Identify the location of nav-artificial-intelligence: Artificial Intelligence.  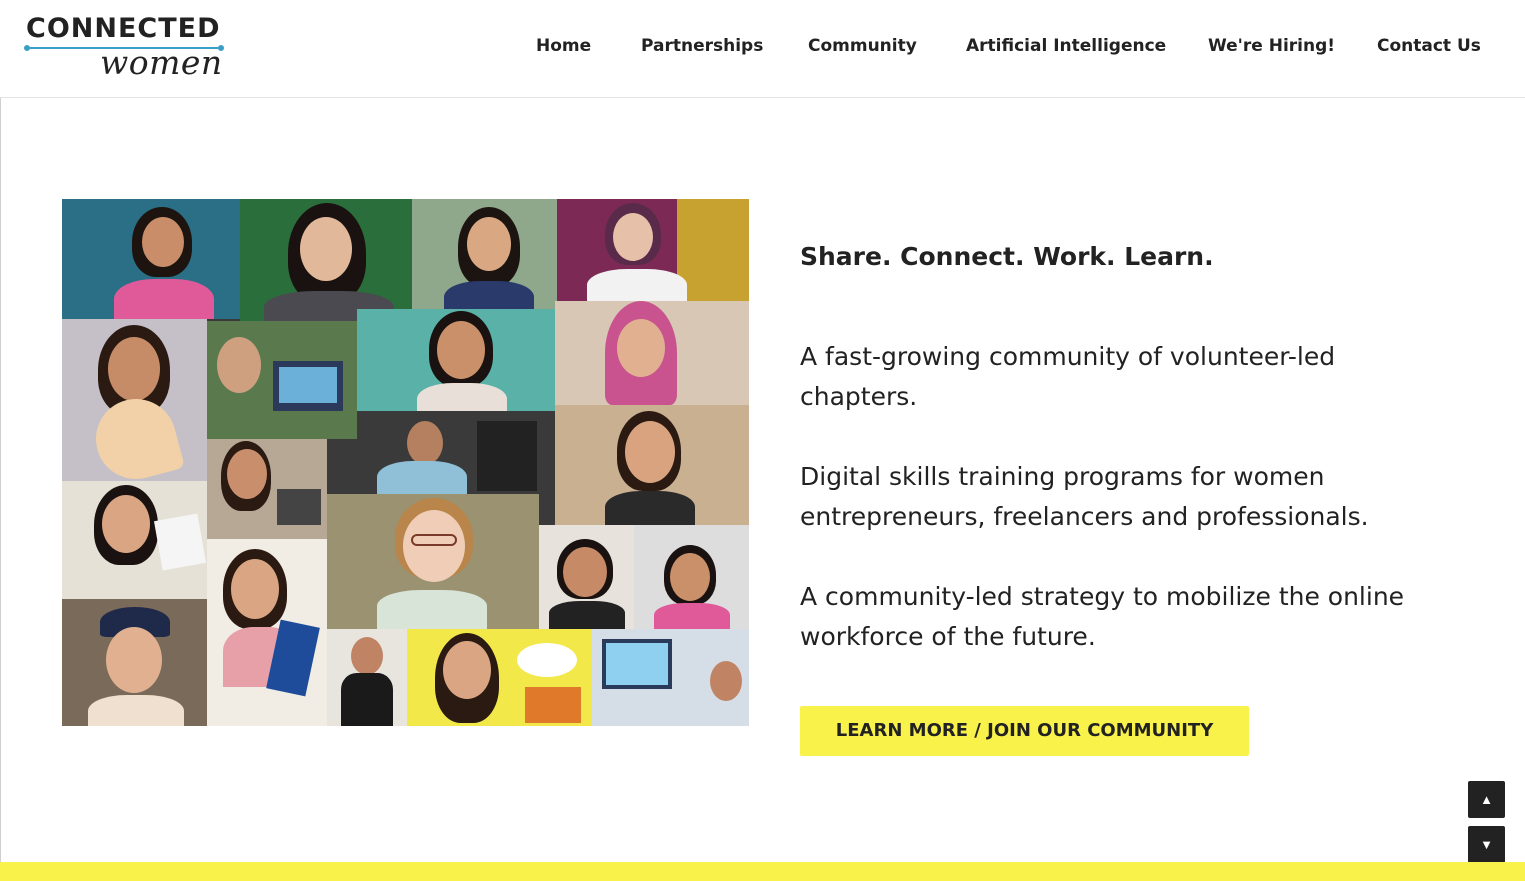
(1066, 46).